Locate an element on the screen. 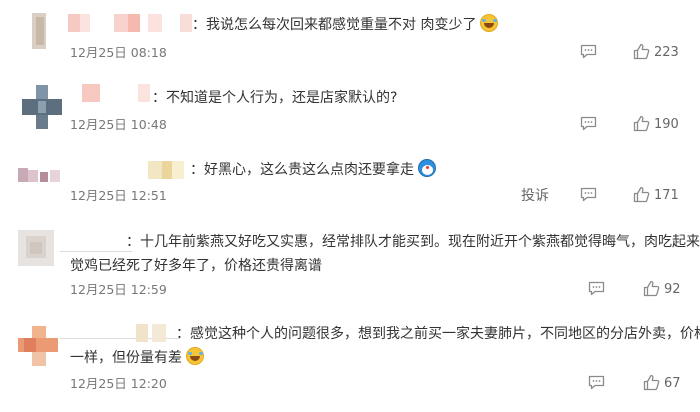  like-count: 223 is located at coordinates (666, 52).